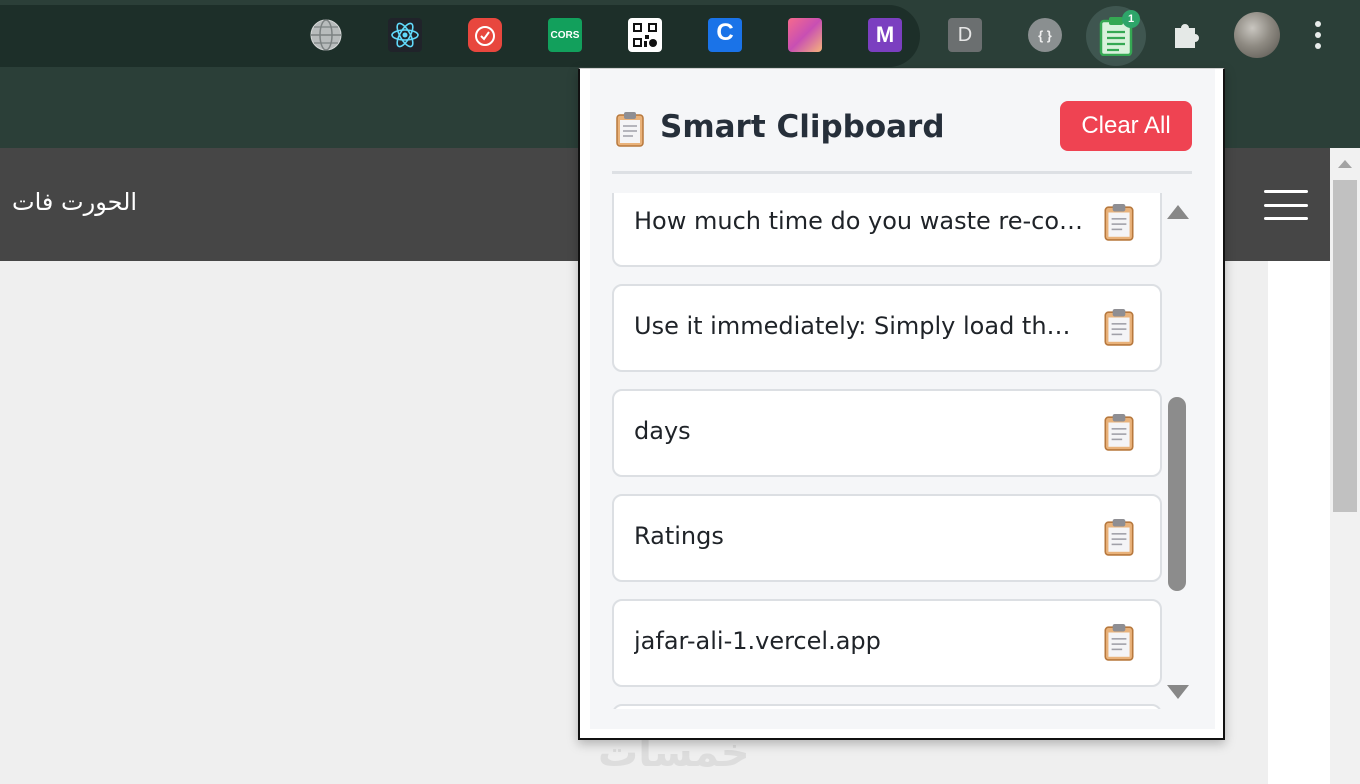  What do you see at coordinates (1126, 126) in the screenshot?
I see `clear-all-button: Clear All` at bounding box center [1126, 126].